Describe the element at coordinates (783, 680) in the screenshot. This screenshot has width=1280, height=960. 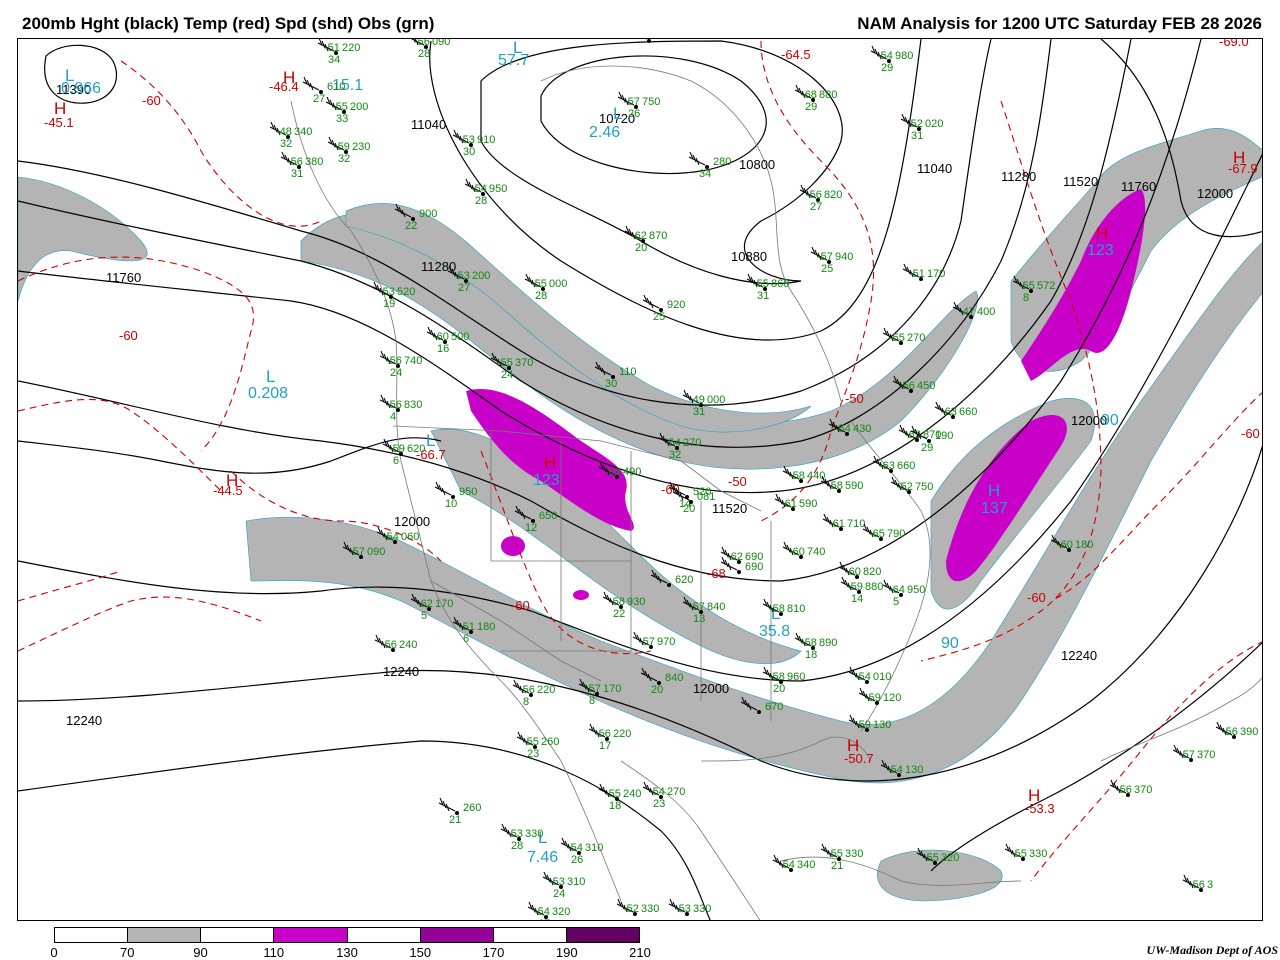
I see `station-plot: -58 96020` at that location.